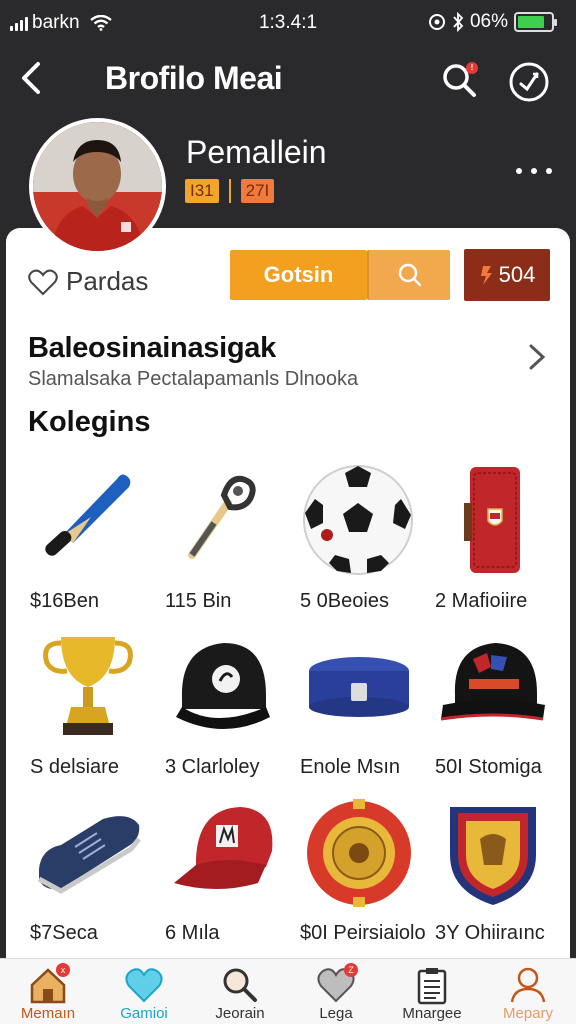  I want to click on grid-item: 6 Mıla, so click(222, 875).